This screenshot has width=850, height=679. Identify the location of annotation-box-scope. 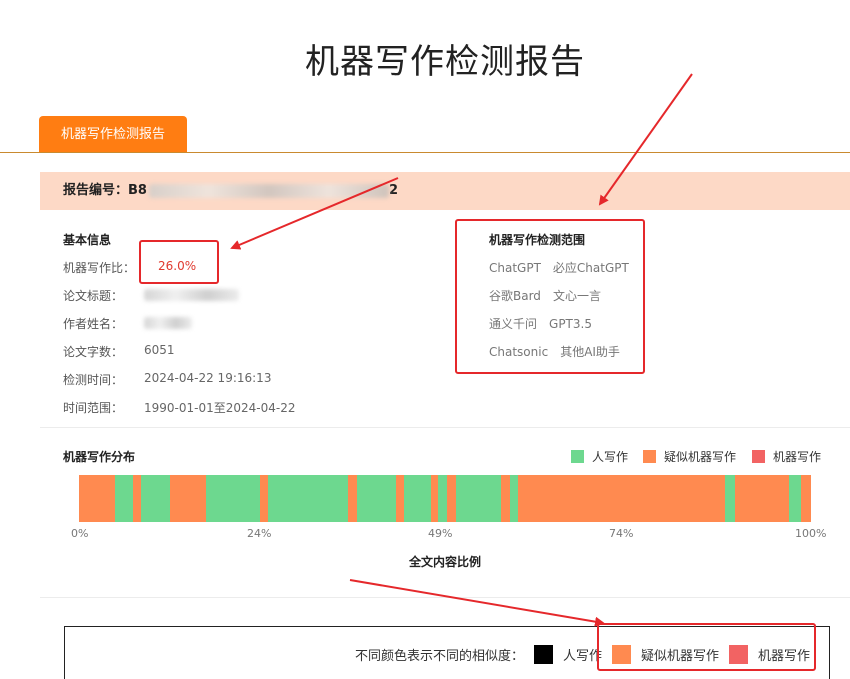
(550, 296).